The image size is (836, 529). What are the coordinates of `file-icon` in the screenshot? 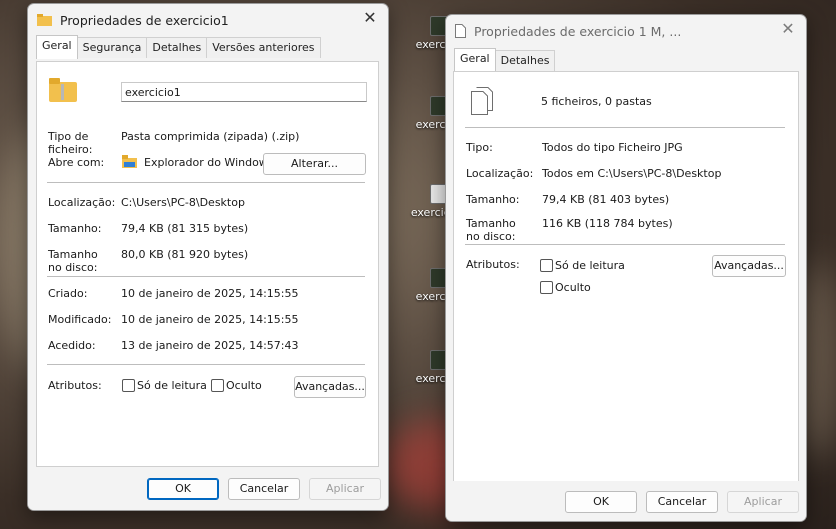 It's located at (460, 31).